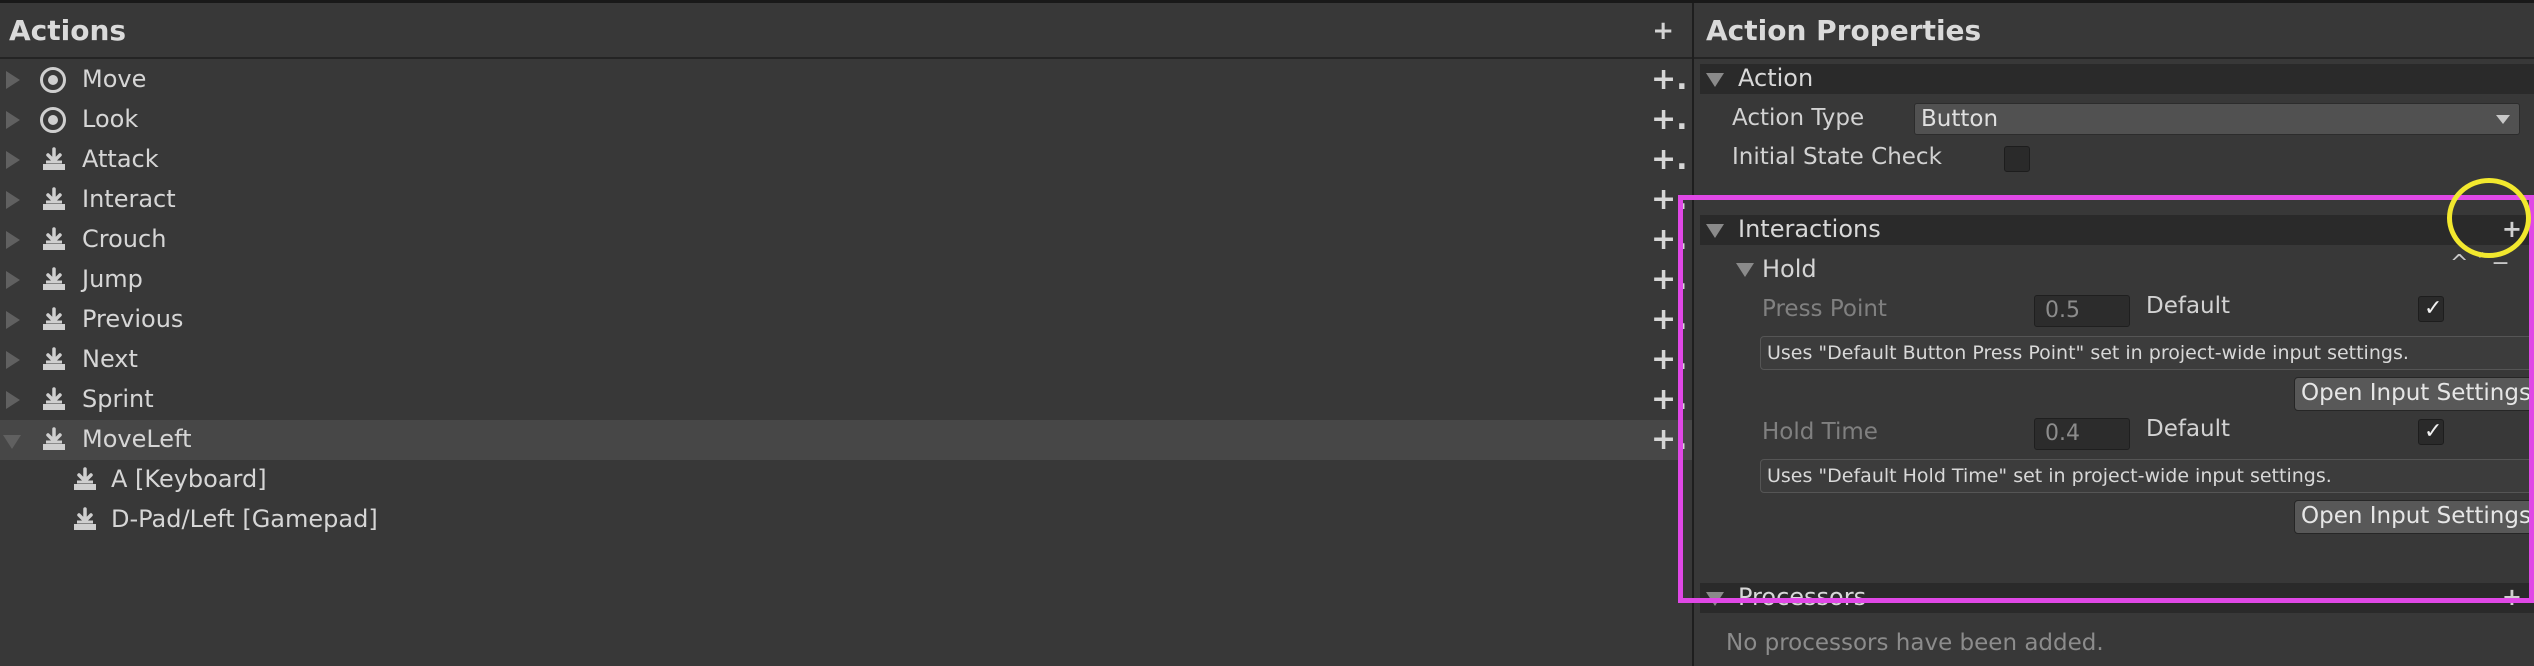 This screenshot has height=666, width=2534. What do you see at coordinates (2489, 218) in the screenshot?
I see `add-interaction-highlight-circle` at bounding box center [2489, 218].